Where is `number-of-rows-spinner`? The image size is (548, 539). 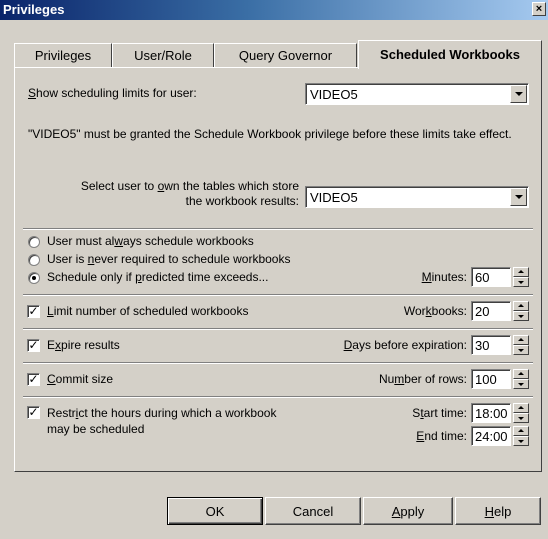
number-of-rows-spinner is located at coordinates (521, 379).